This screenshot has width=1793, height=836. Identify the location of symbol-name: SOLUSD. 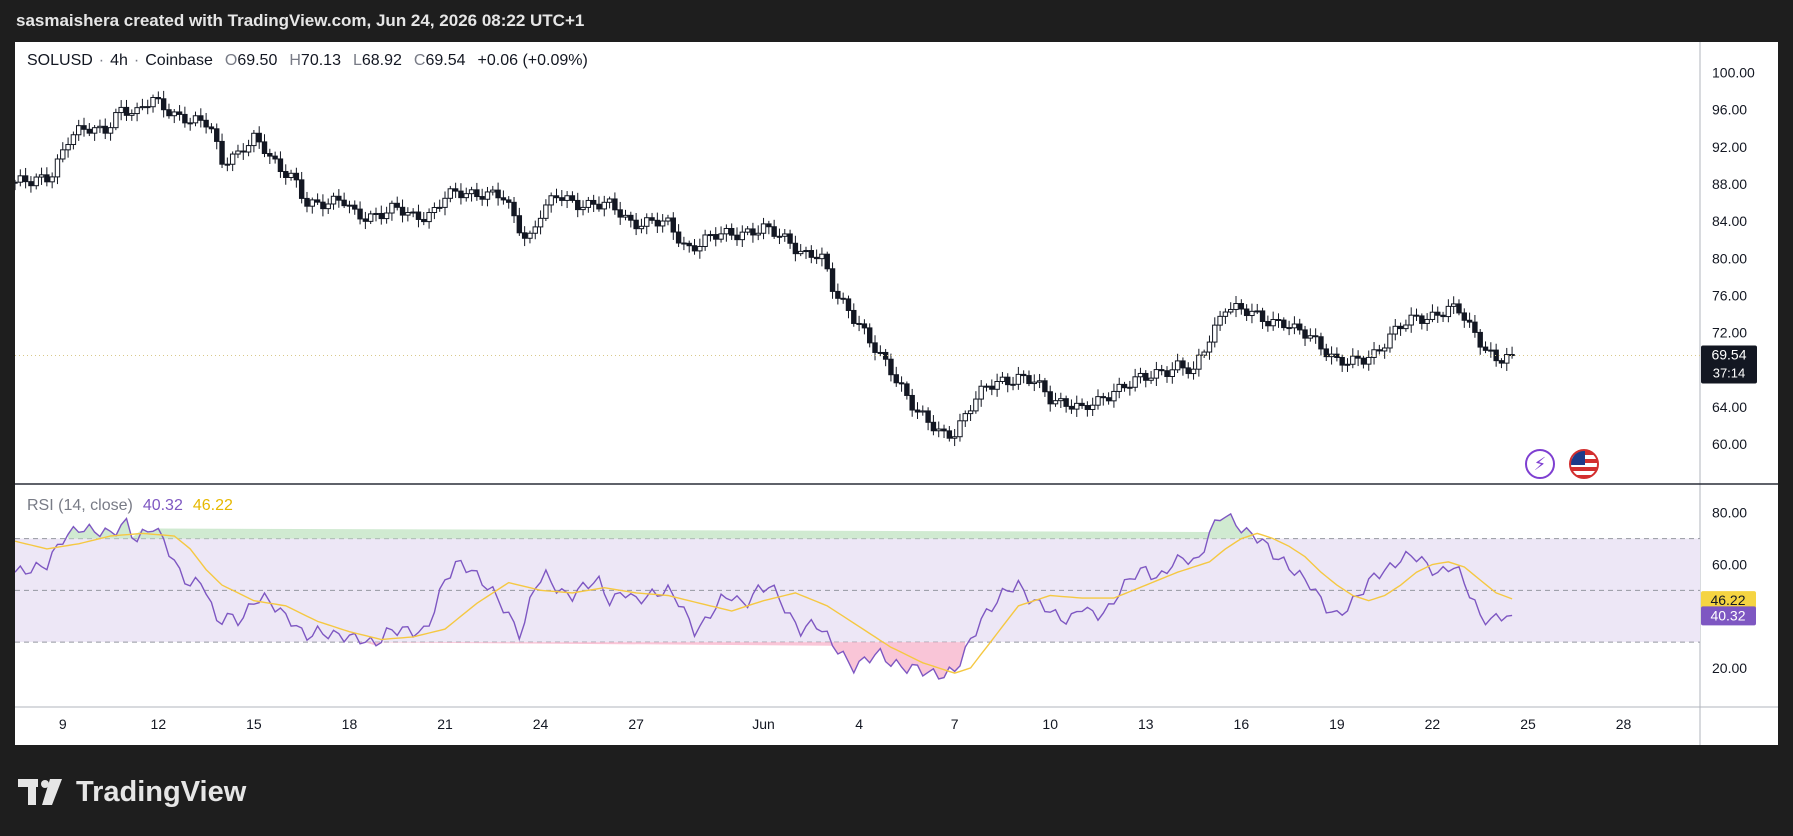
(60, 61).